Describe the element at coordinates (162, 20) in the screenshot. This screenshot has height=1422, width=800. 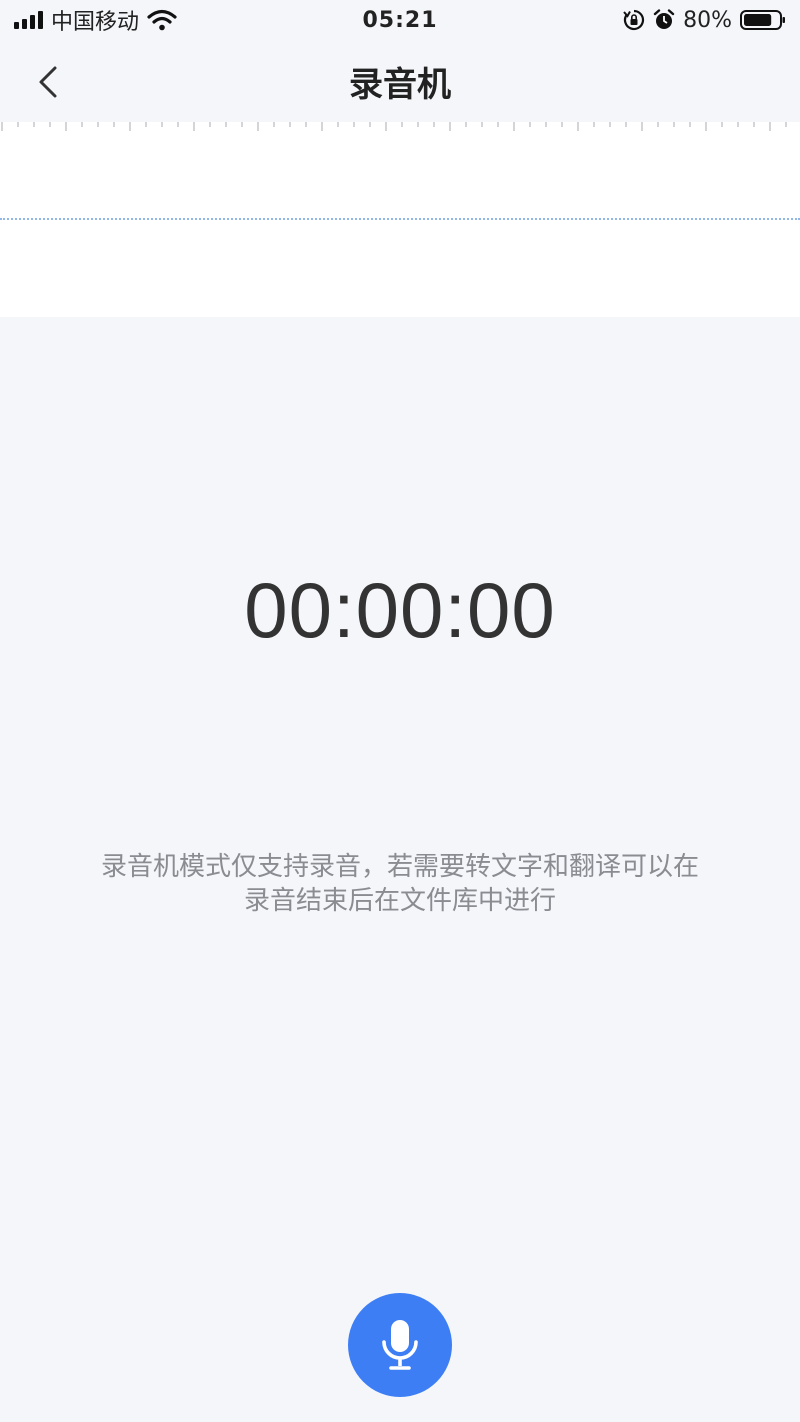
I see `wifi-icon` at that location.